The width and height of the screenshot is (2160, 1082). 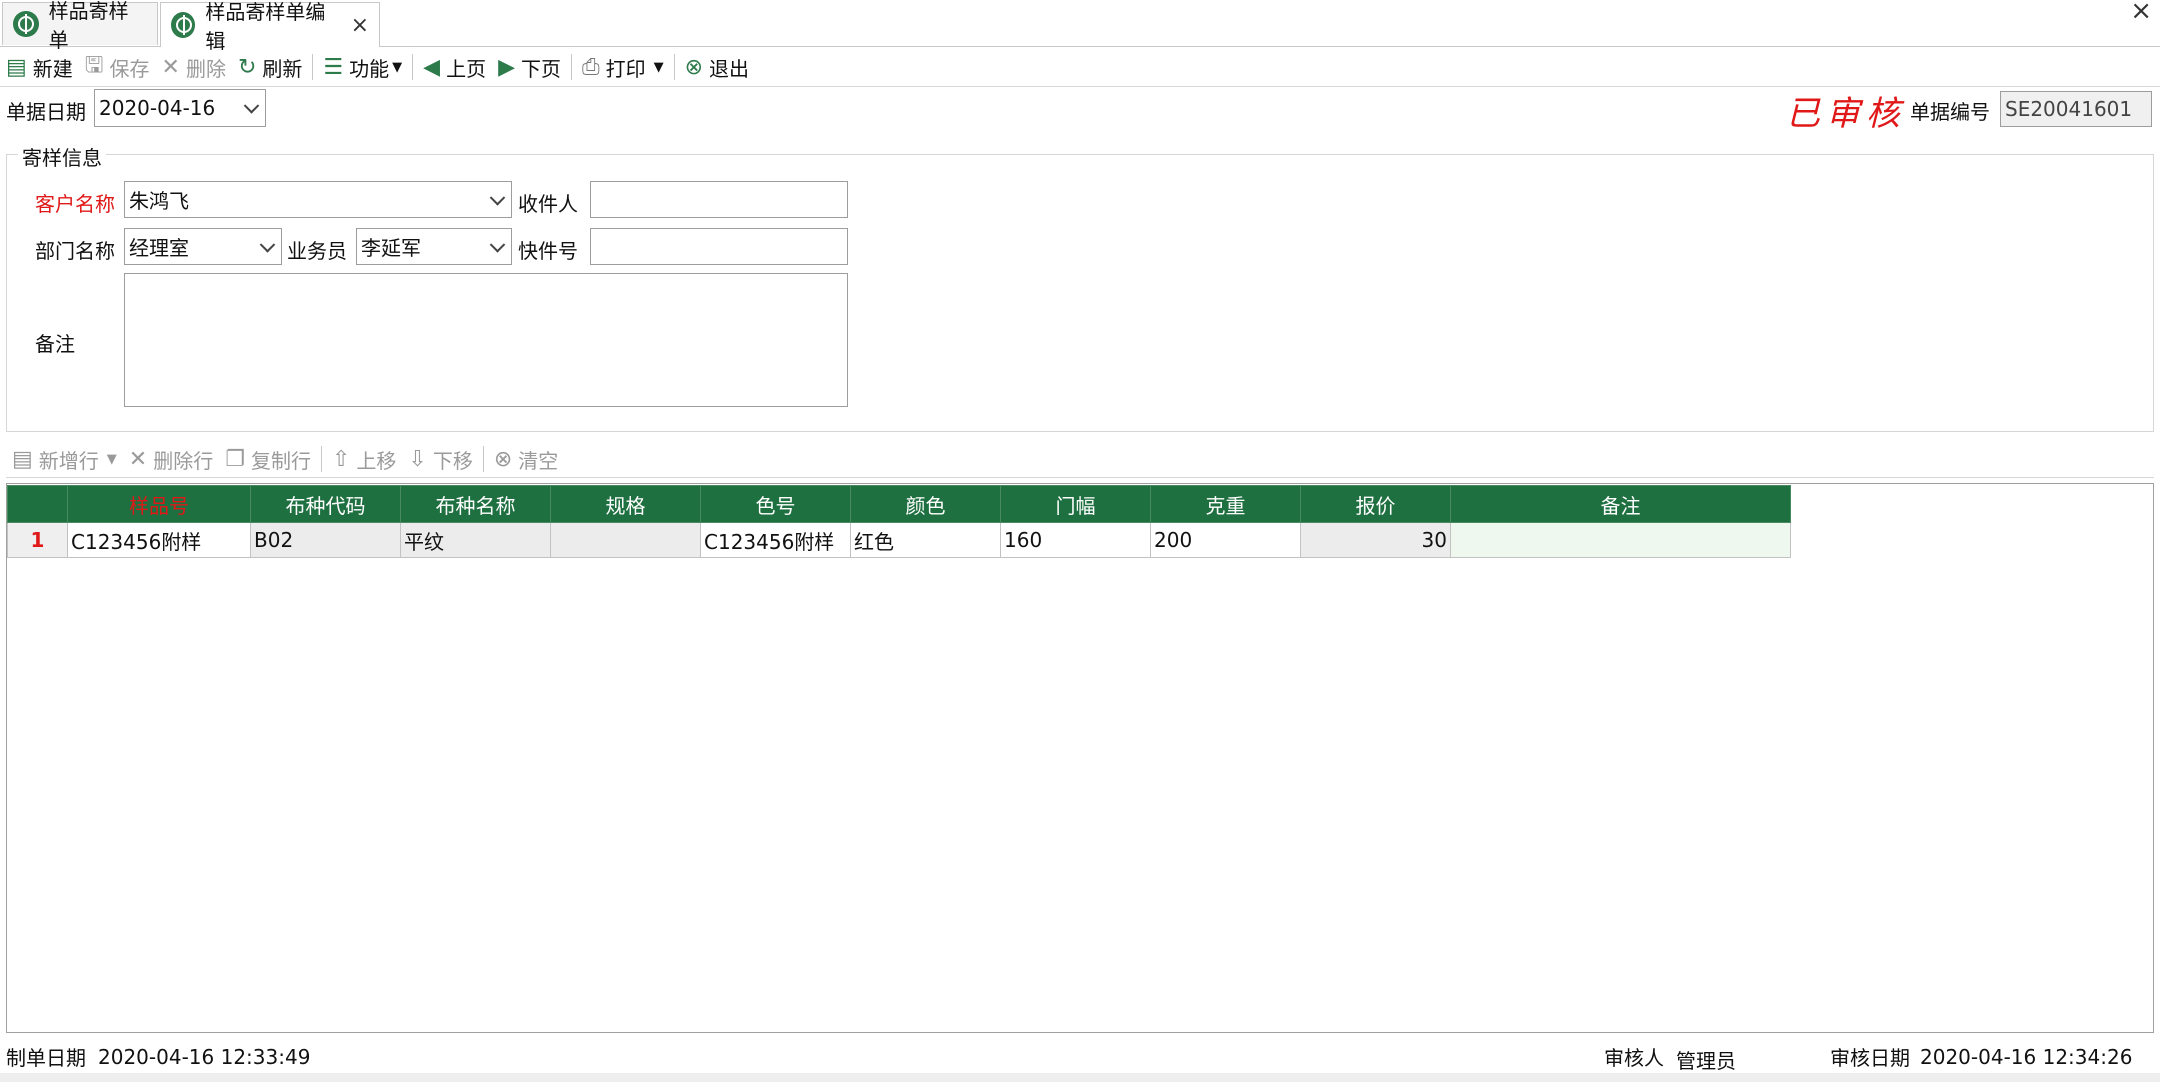 I want to click on docno-field: SE20041601, so click(x=2076, y=109).